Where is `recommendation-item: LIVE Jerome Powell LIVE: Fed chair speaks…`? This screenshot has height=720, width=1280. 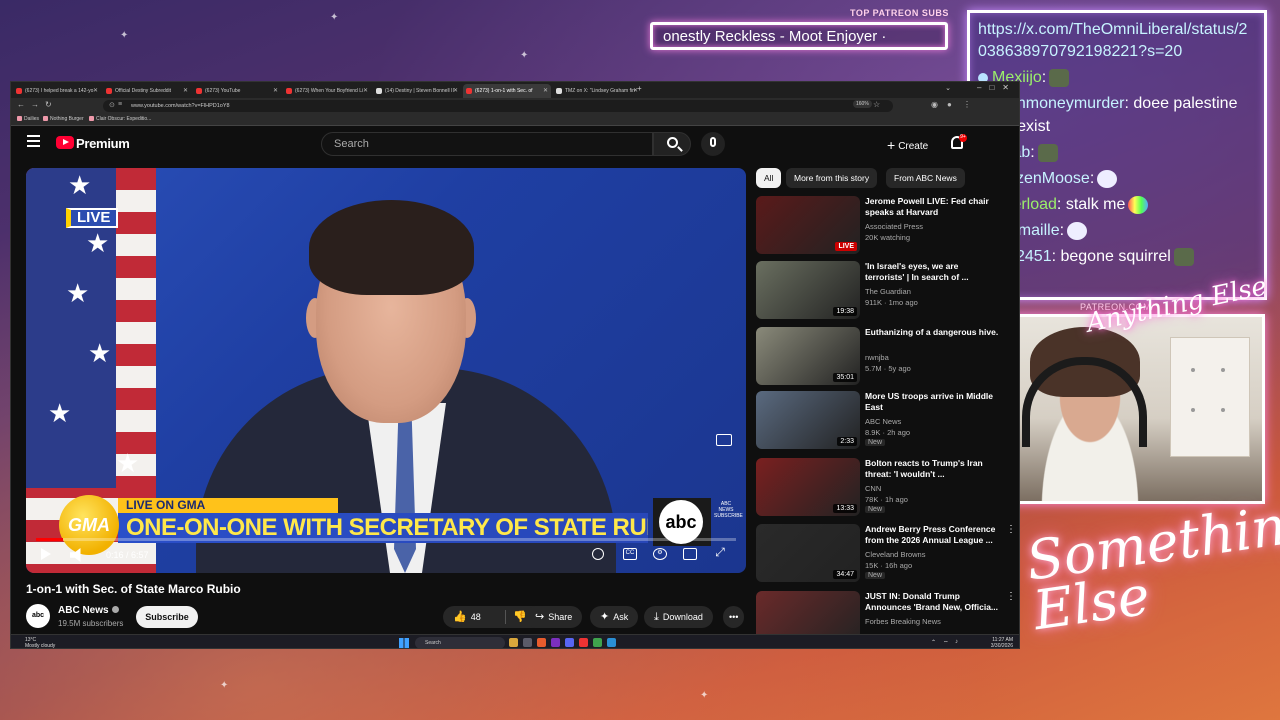 recommendation-item: LIVE Jerome Powell LIVE: Fed chair speaks… is located at coordinates (887, 227).